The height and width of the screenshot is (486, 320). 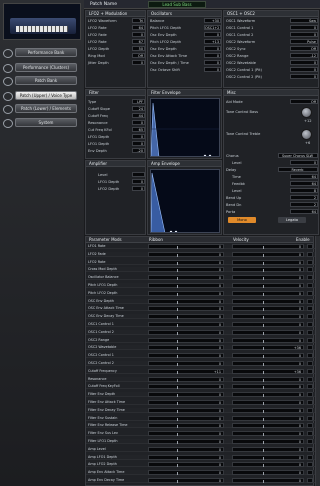 What do you see at coordinates (304, 197) in the screenshot?
I see `bend-up-field: 2` at bounding box center [304, 197].